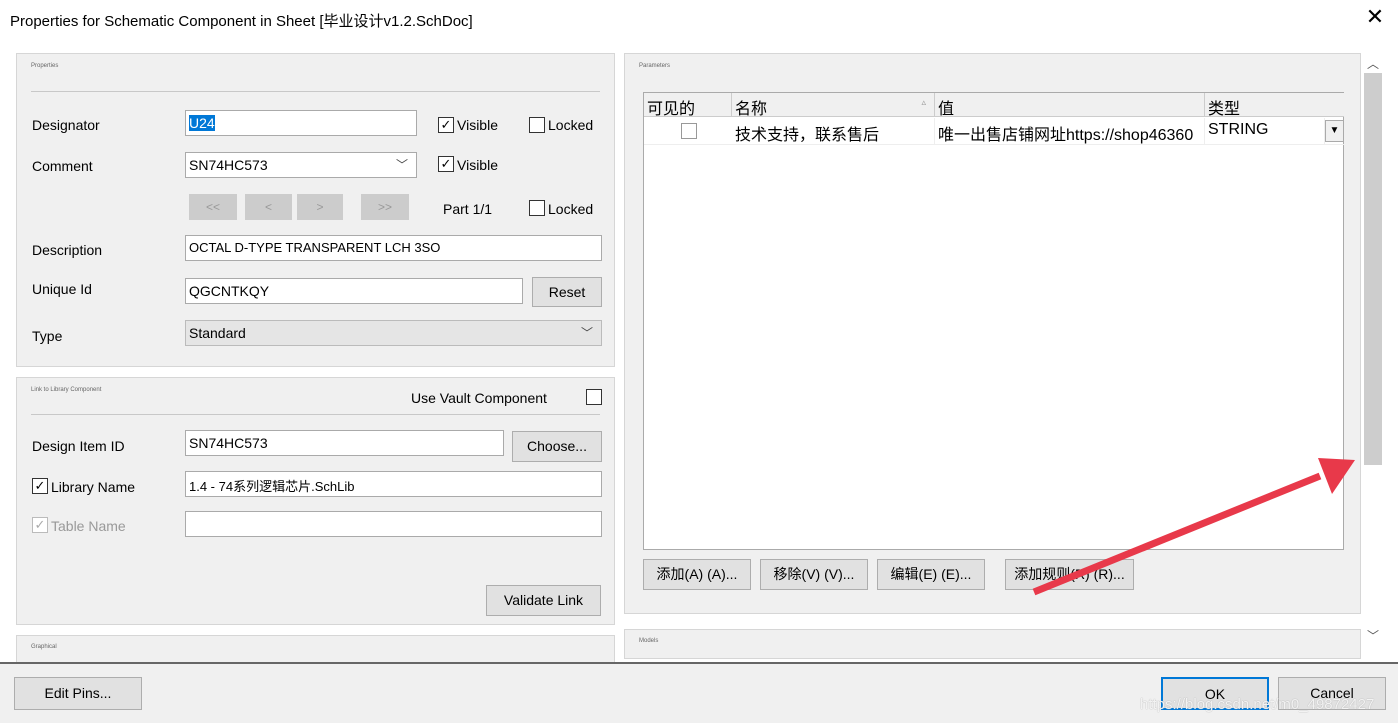 This screenshot has height=723, width=1398. Describe the element at coordinates (62, 166) in the screenshot. I see `comment-label: Comment` at that location.